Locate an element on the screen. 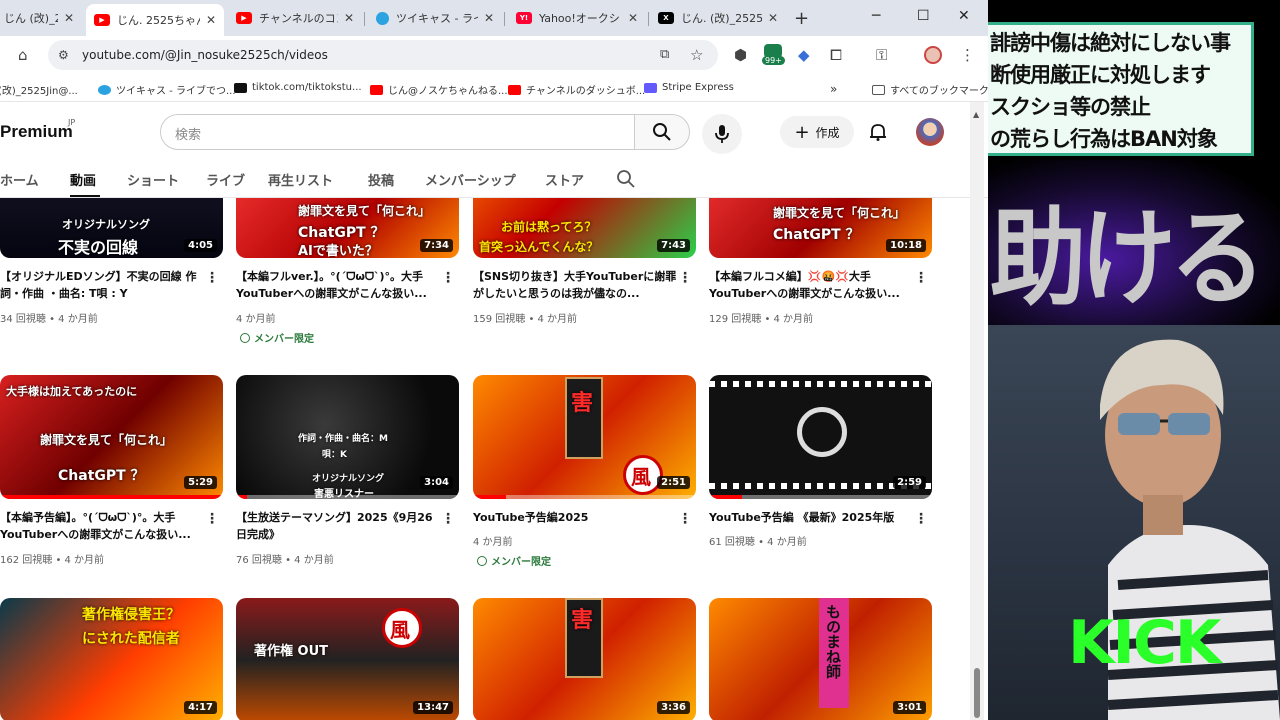 This screenshot has height=720, width=1280. youtube-icon: ▶ is located at coordinates (244, 18).